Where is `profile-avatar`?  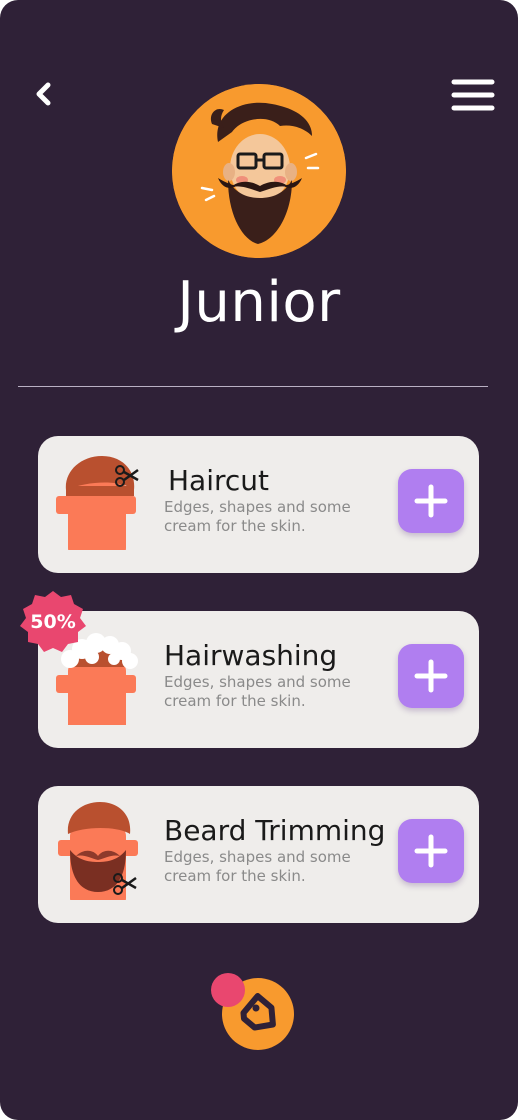
profile-avatar is located at coordinates (259, 171).